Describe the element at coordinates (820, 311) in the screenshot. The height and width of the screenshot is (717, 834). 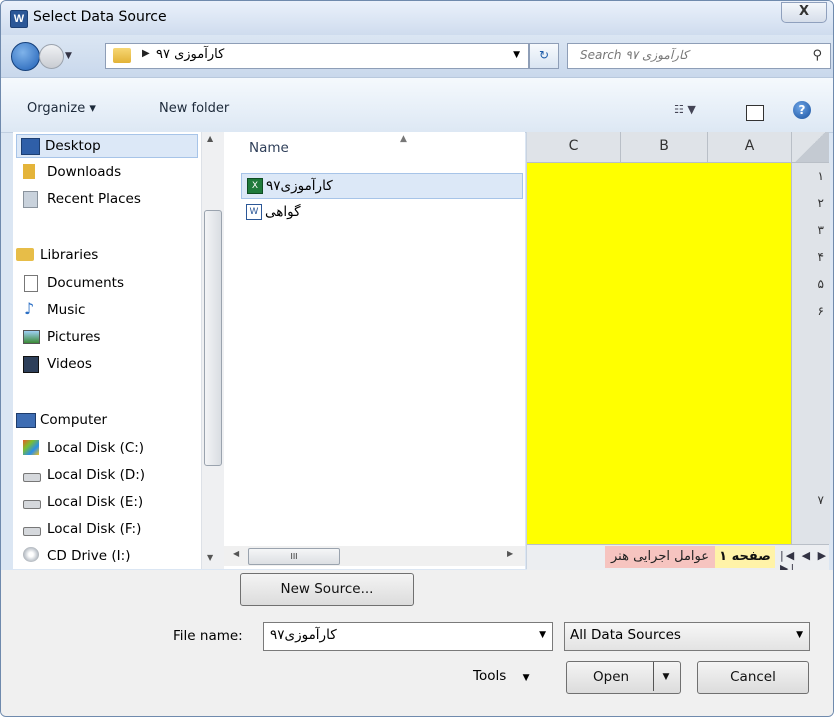
I see `row-number: ۶` at that location.